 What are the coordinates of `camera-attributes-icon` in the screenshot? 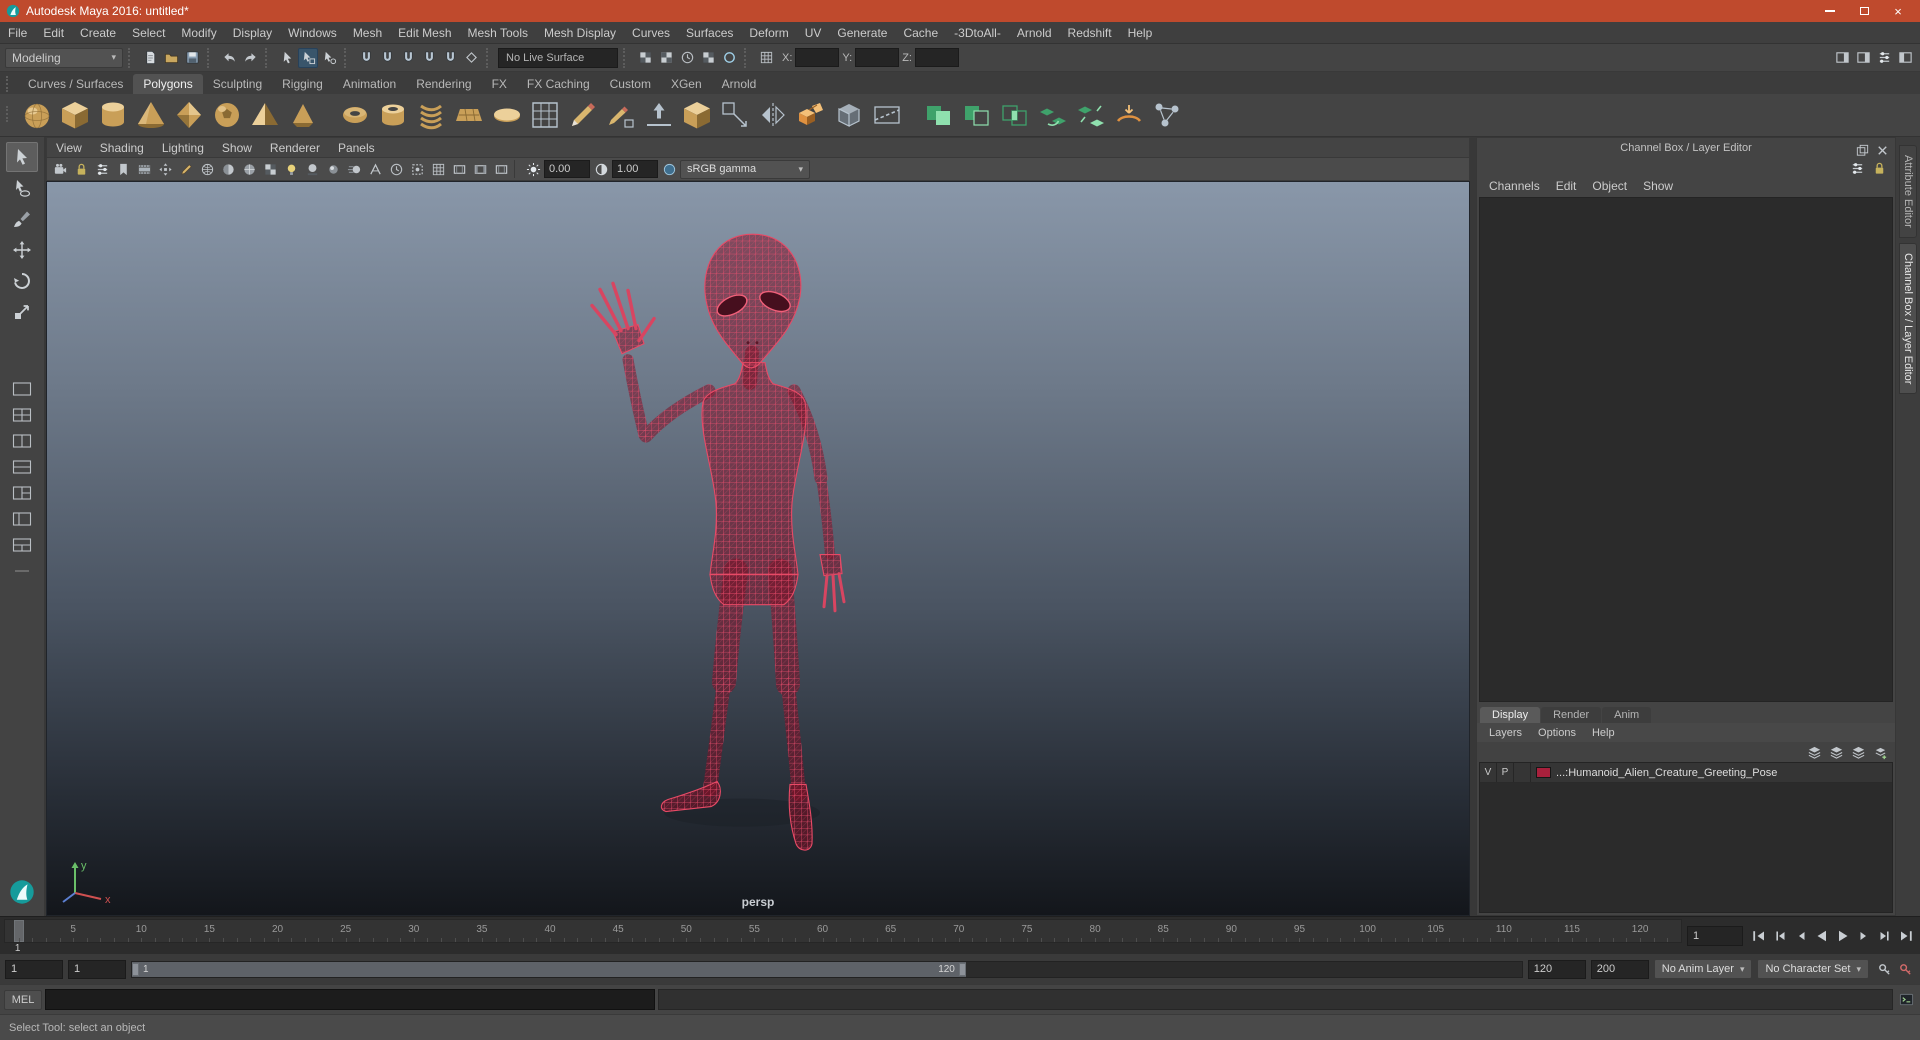 It's located at (102, 169).